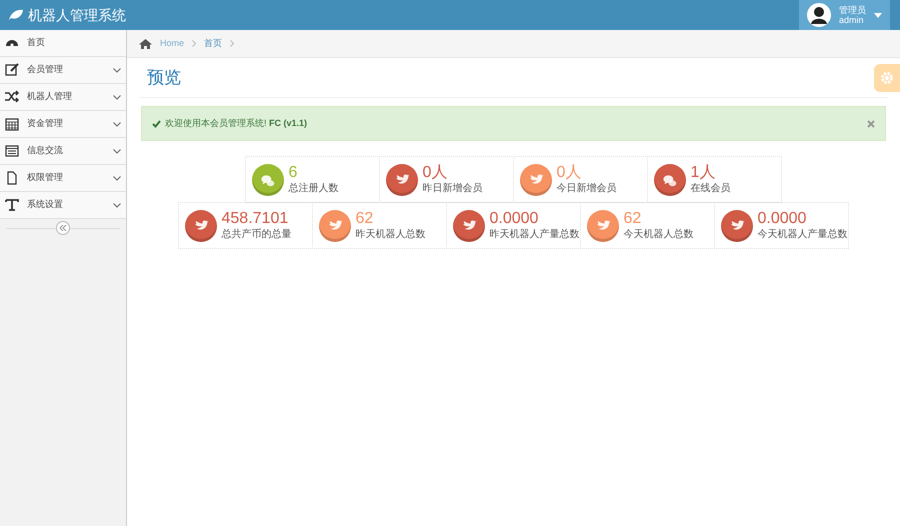  I want to click on stat-value: 458.7101, so click(256, 218).